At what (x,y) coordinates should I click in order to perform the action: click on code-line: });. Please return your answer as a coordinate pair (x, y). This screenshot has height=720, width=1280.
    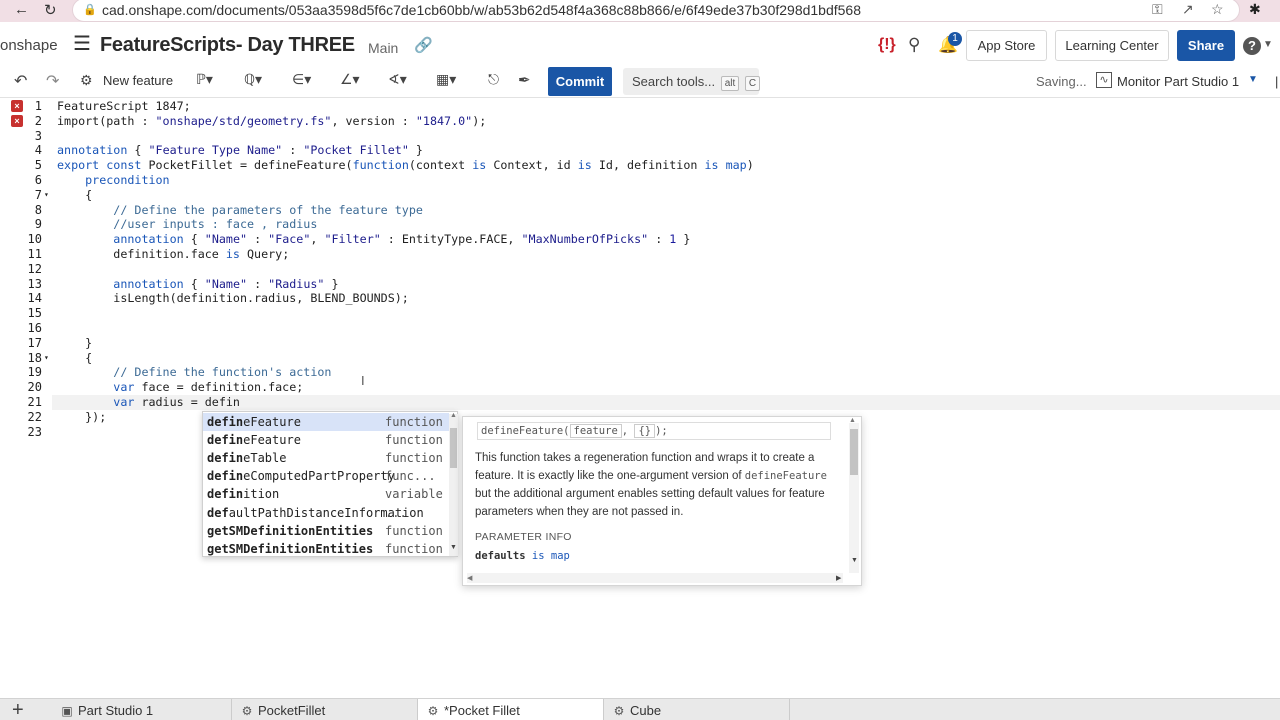
    Looking at the image, I should click on (81, 417).